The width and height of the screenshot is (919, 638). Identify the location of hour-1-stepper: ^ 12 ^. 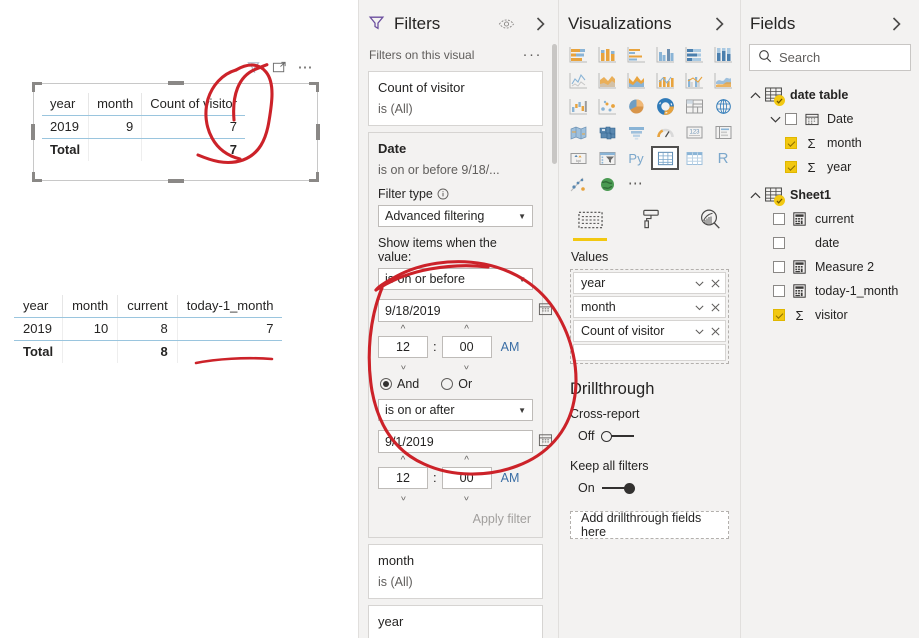
(403, 347).